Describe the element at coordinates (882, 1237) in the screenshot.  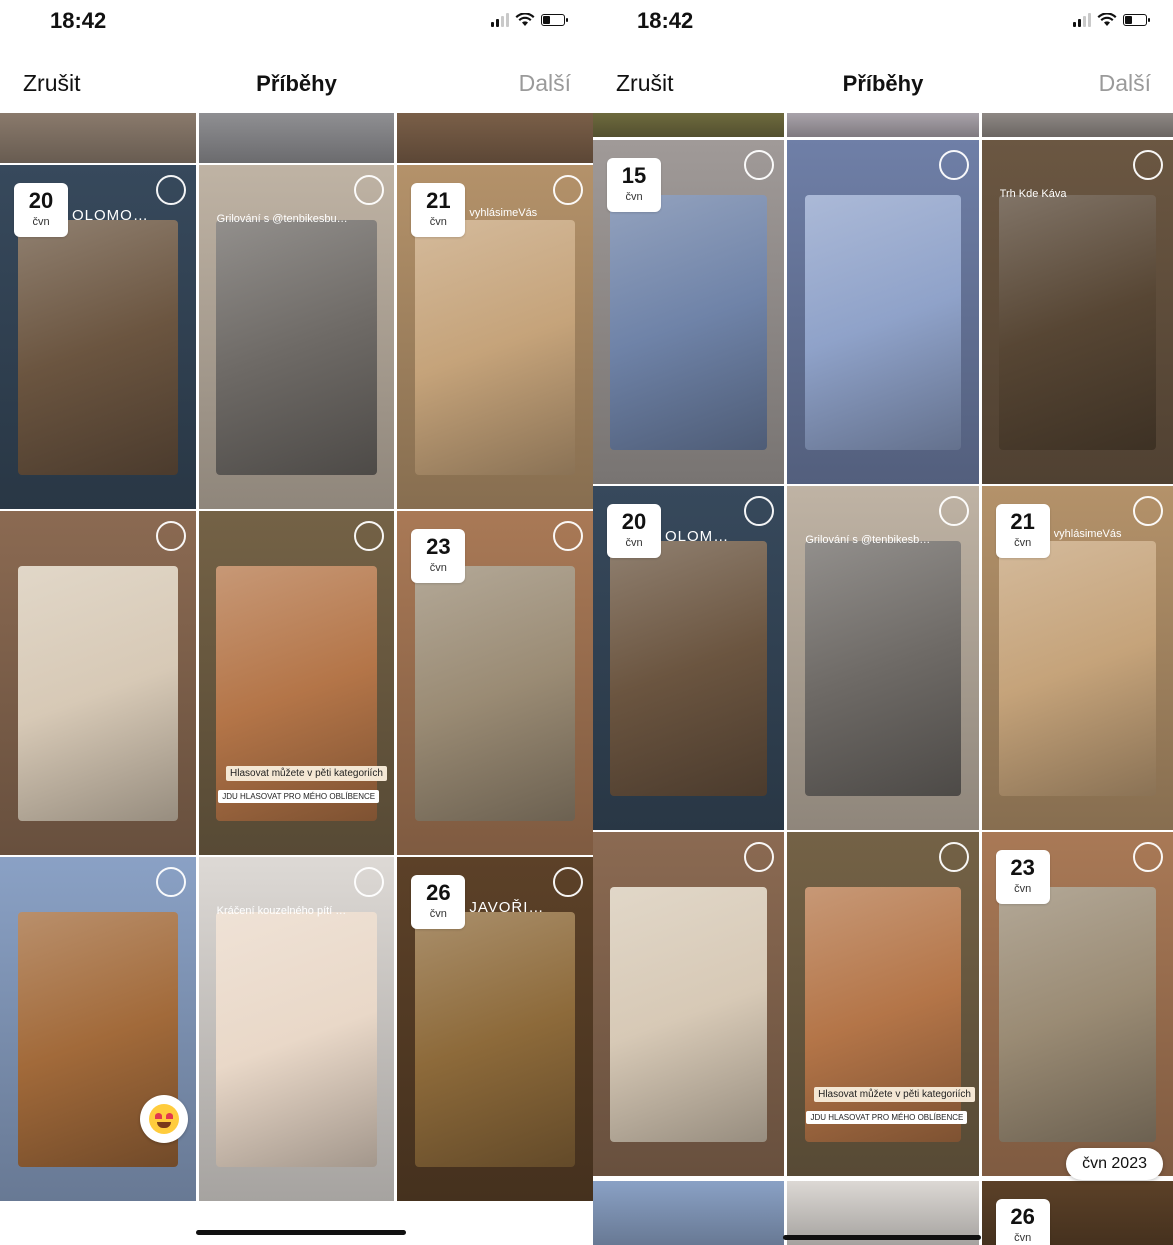
I see `home-indicator` at that location.